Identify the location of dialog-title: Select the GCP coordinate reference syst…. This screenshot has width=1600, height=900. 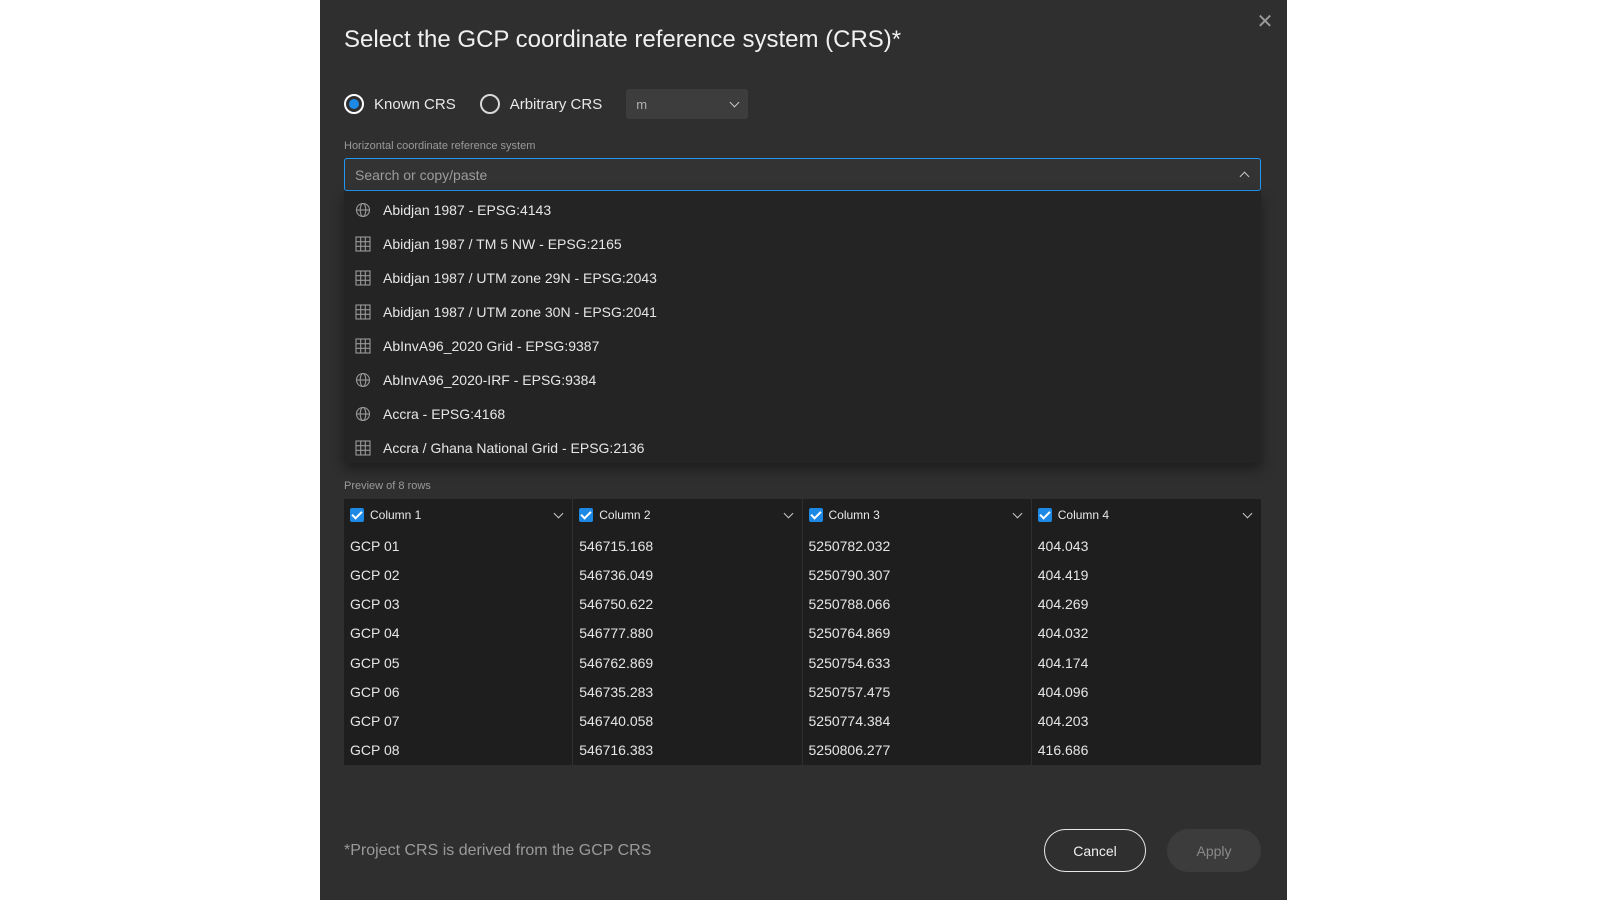
(623, 39).